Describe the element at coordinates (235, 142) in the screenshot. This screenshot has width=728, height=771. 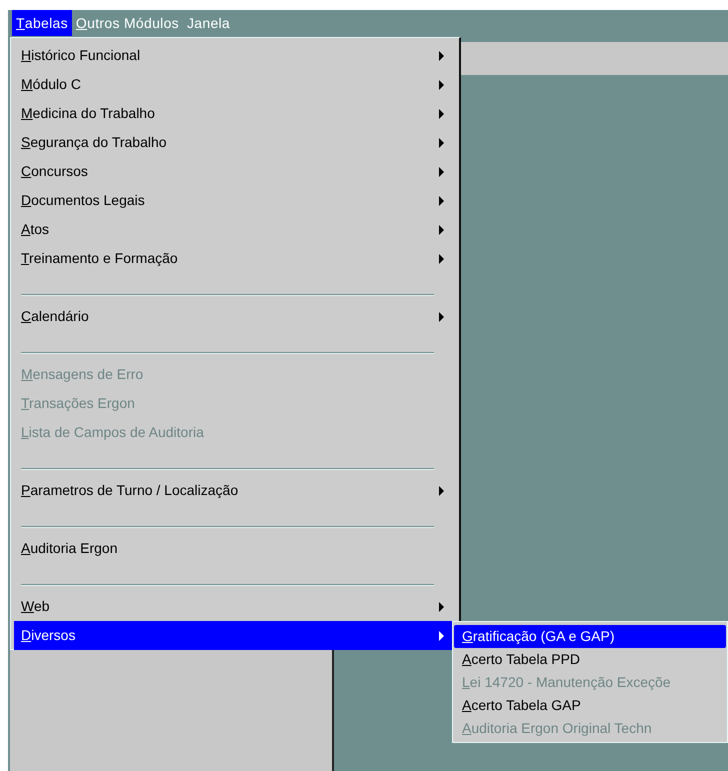
I see `menu-item: Segurança do Trabalho` at that location.